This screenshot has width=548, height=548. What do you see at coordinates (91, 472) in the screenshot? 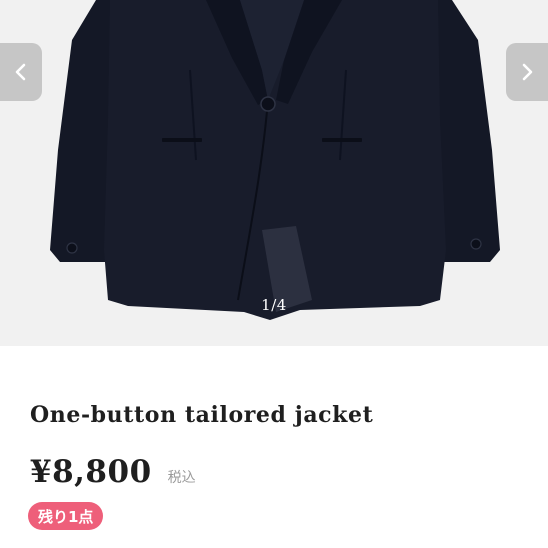
I see `product-price: ¥8,800` at bounding box center [91, 472].